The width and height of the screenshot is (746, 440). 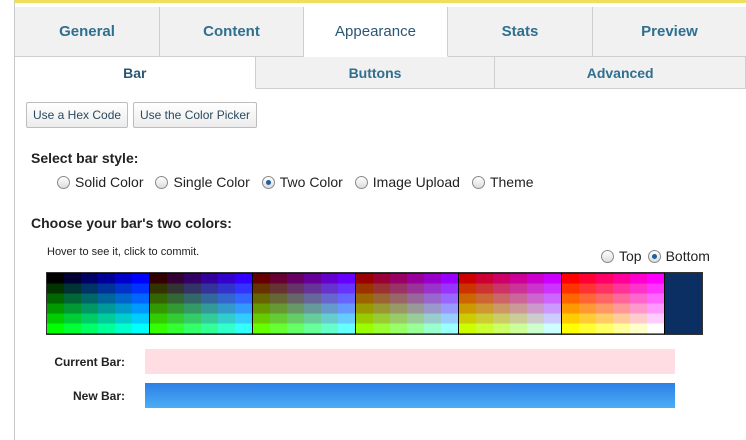 I want to click on tab-appearance: Appearance, so click(x=376, y=32).